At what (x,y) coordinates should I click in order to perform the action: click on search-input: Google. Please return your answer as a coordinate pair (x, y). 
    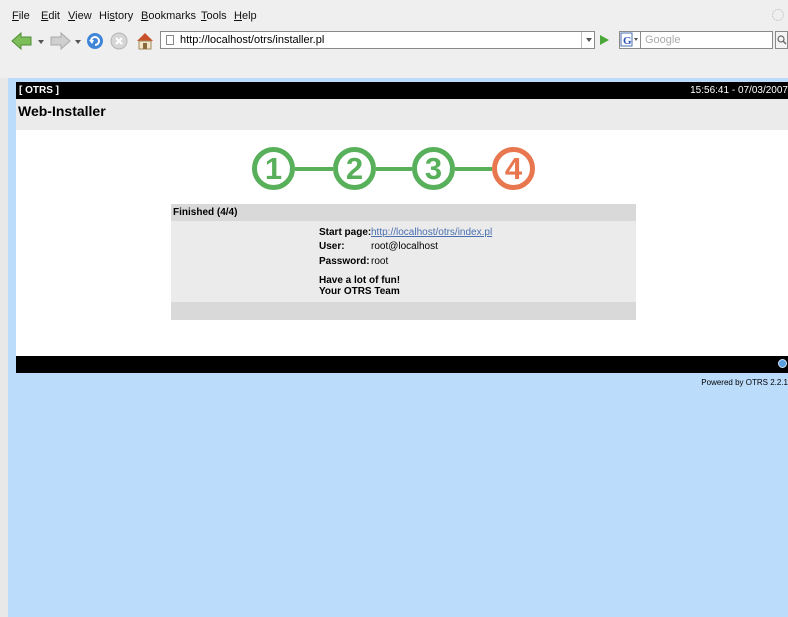
    Looking at the image, I should click on (707, 40).